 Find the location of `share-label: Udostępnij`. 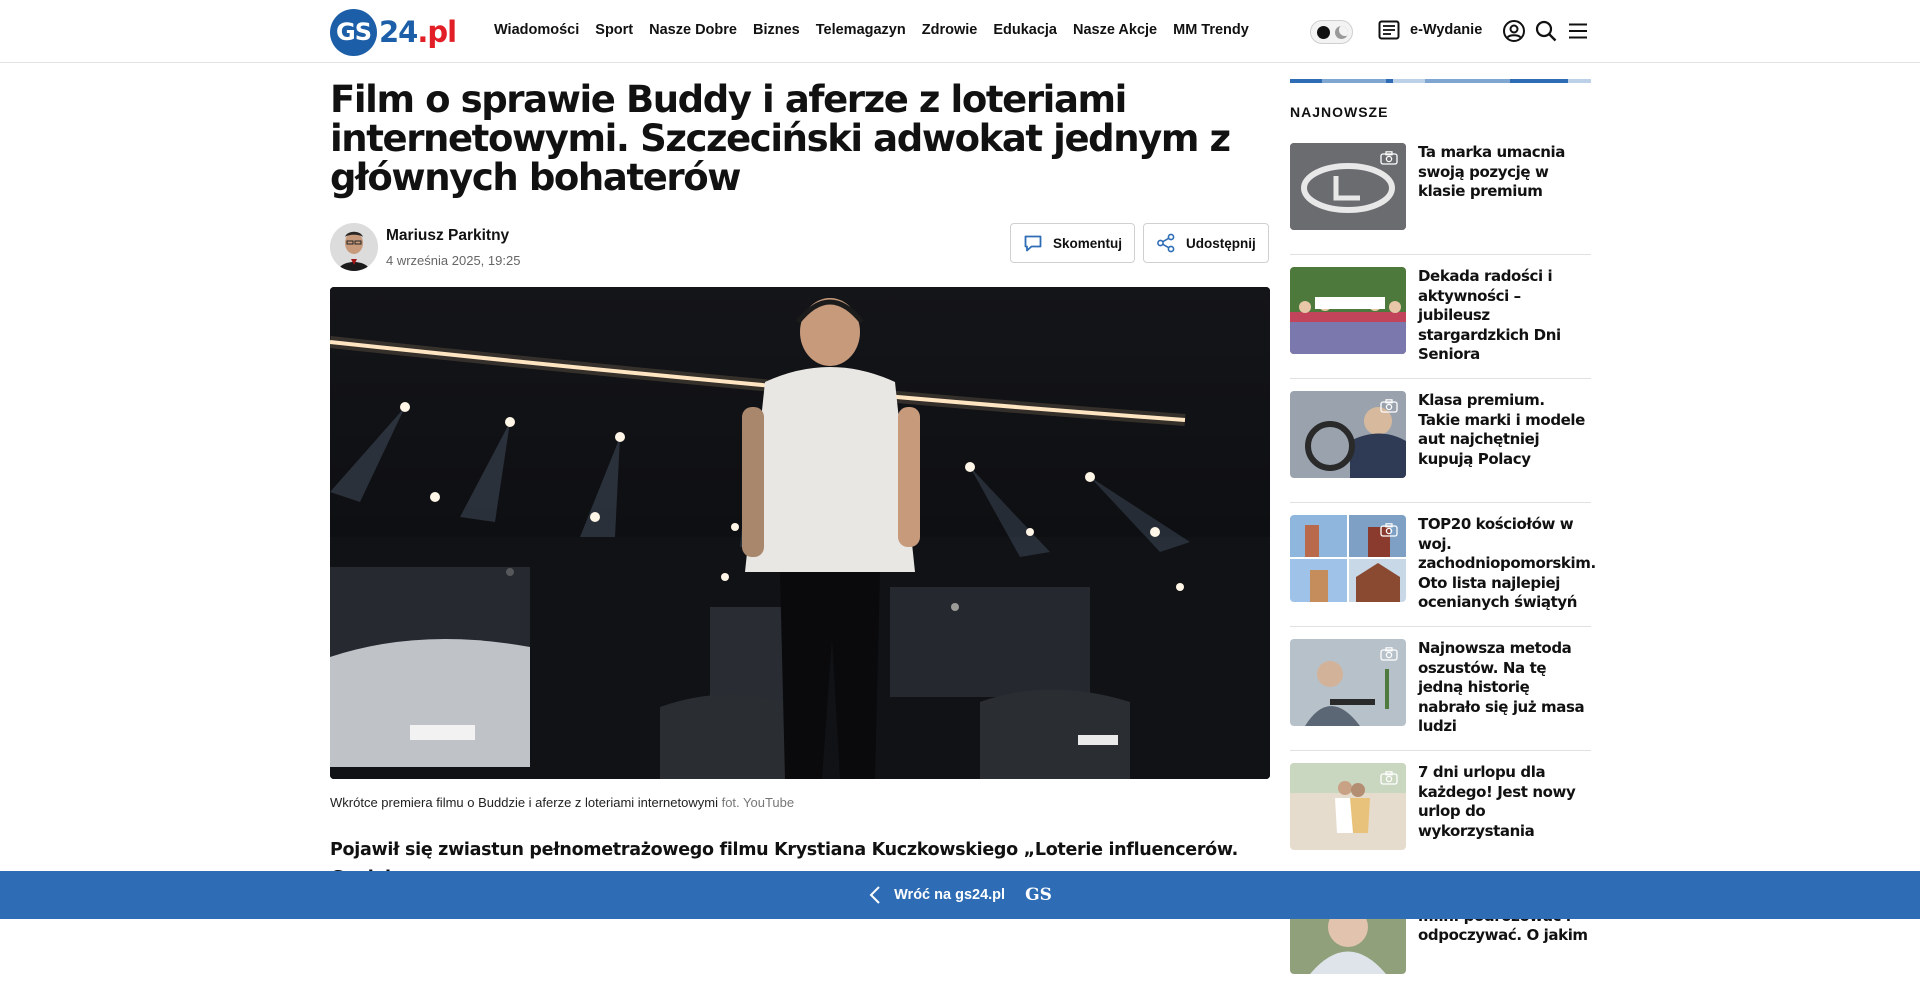

share-label: Udostępnij is located at coordinates (1221, 243).